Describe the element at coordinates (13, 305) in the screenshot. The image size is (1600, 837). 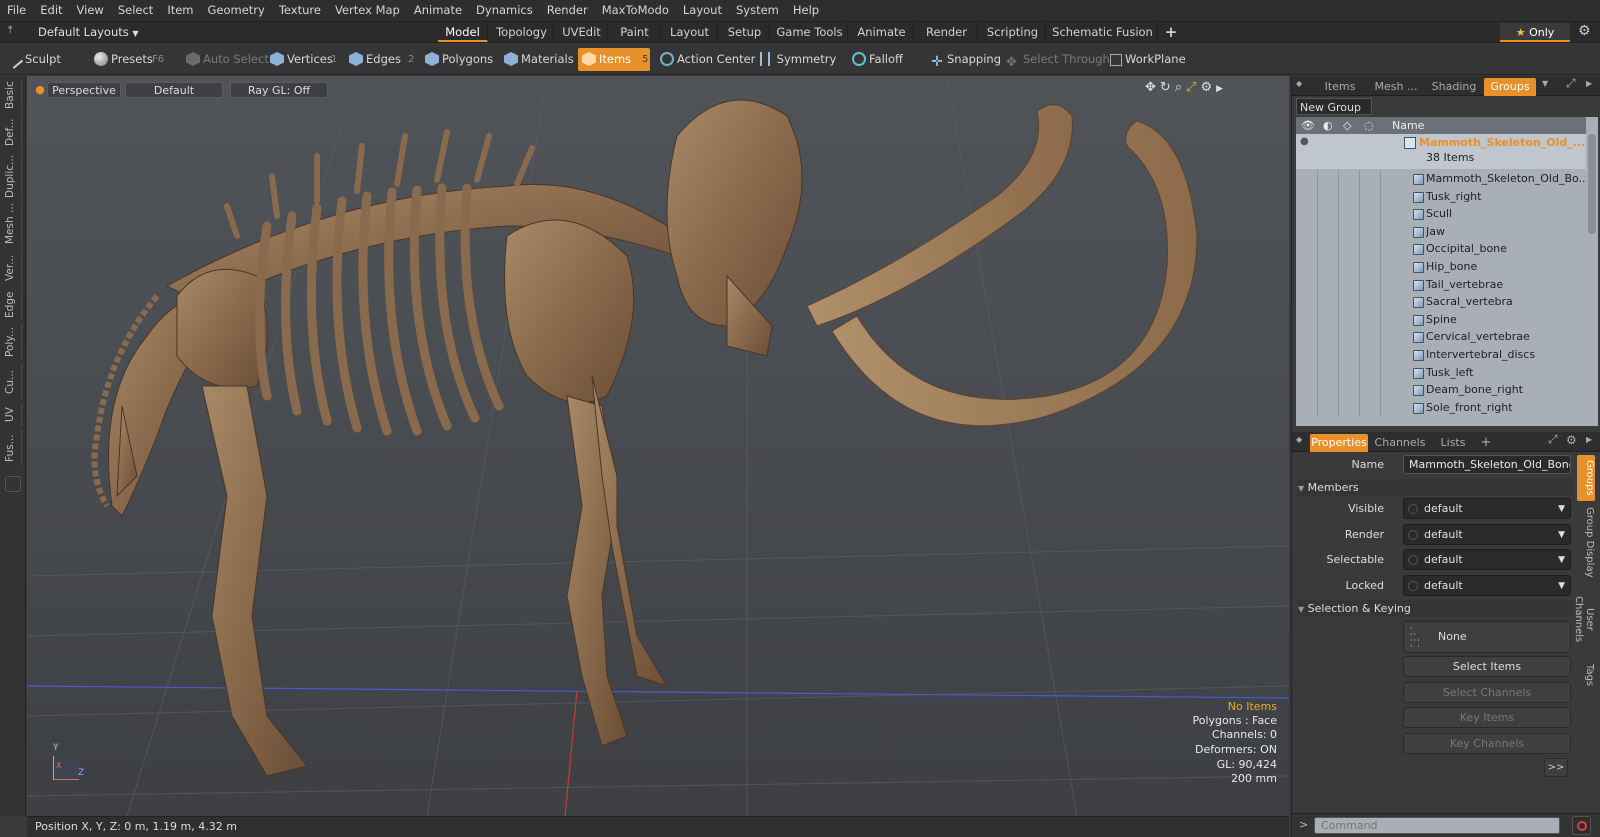
I see `tab-edge: Edge` at that location.